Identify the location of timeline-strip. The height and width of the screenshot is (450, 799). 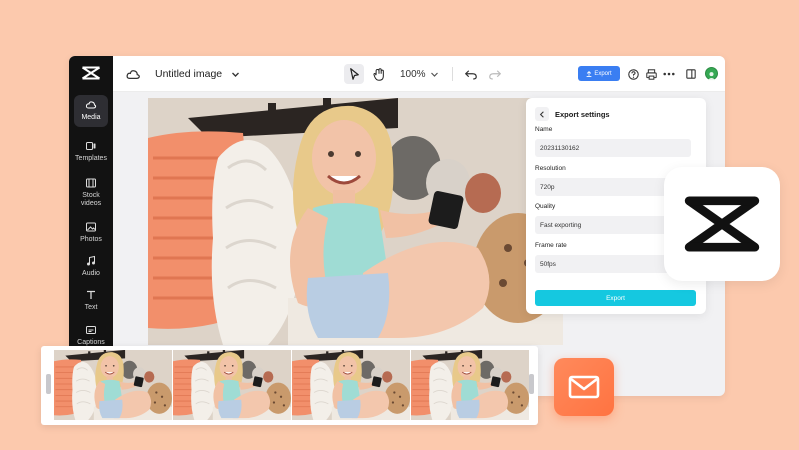
(289, 385).